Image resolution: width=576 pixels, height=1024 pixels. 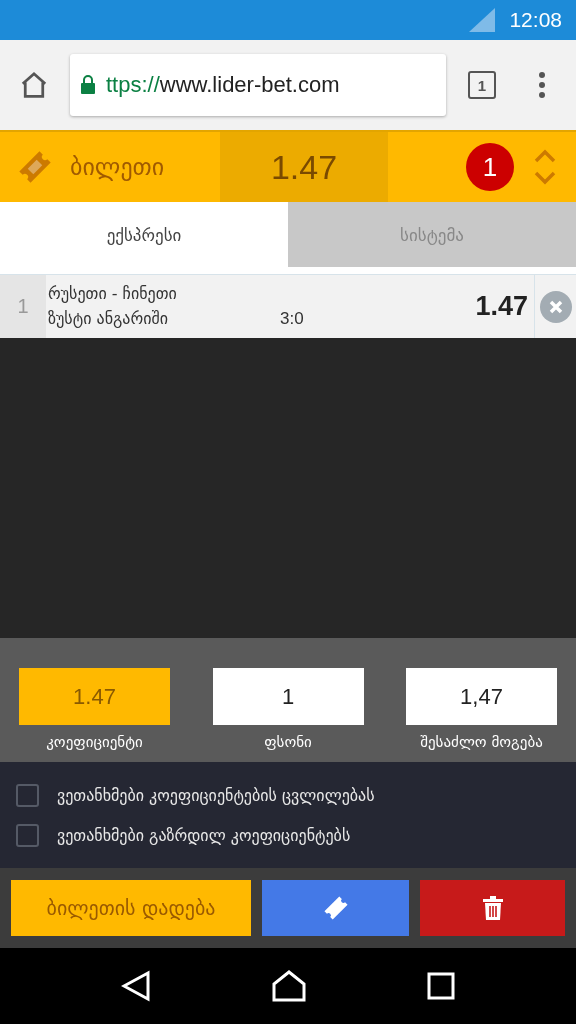 What do you see at coordinates (288, 742) in the screenshot?
I see `value-label: ფსონი` at bounding box center [288, 742].